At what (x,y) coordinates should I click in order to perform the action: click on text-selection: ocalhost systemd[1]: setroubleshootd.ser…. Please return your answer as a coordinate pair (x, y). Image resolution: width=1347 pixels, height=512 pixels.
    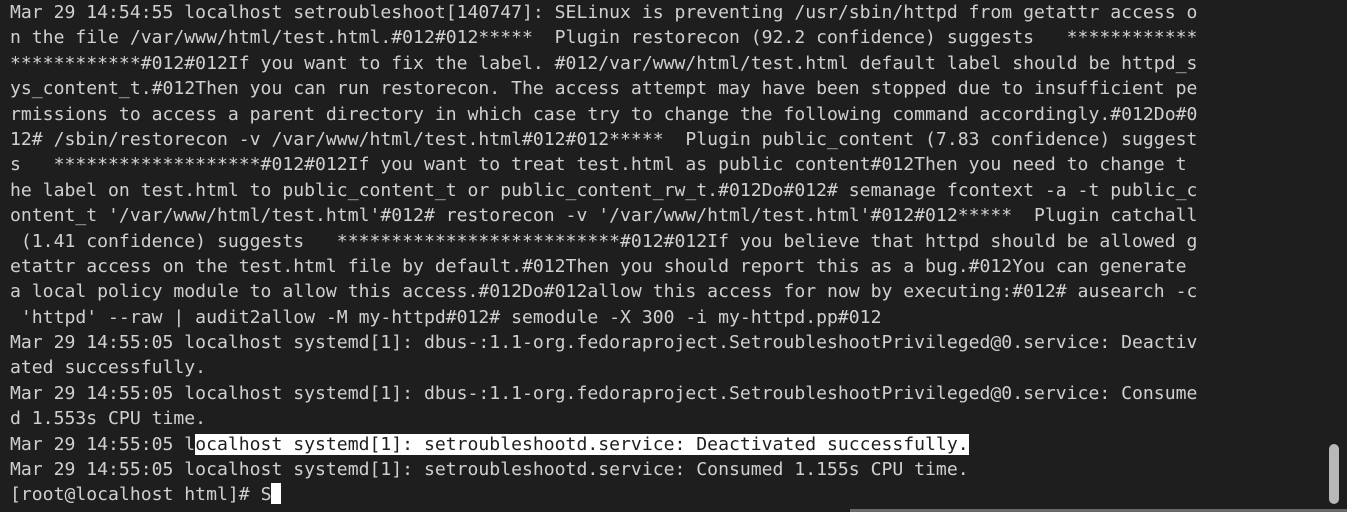
    Looking at the image, I should click on (582, 444).